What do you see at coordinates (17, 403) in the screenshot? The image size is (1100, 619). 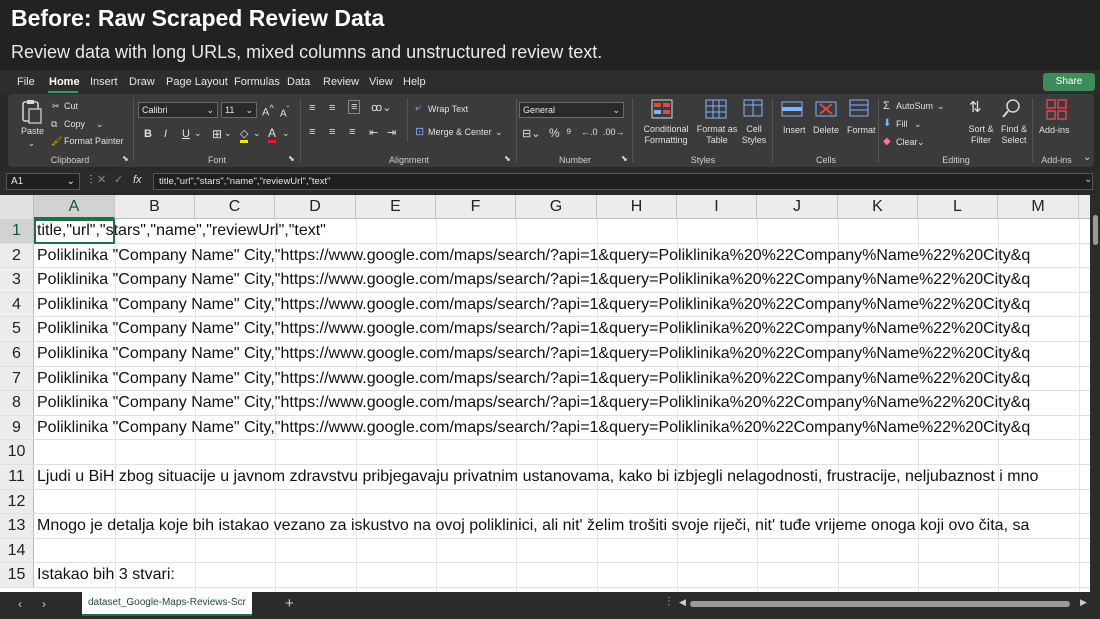 I see `row-header: 8` at bounding box center [17, 403].